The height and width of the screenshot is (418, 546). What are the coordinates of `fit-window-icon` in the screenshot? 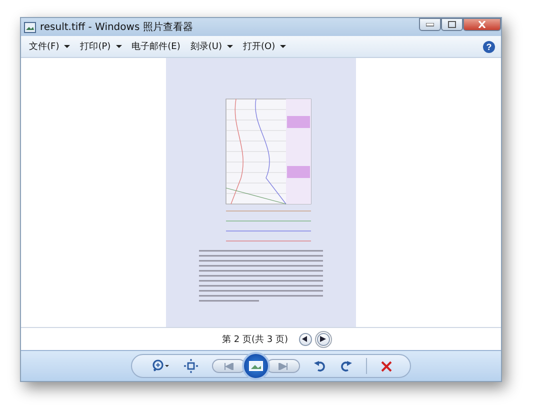 It's located at (191, 366).